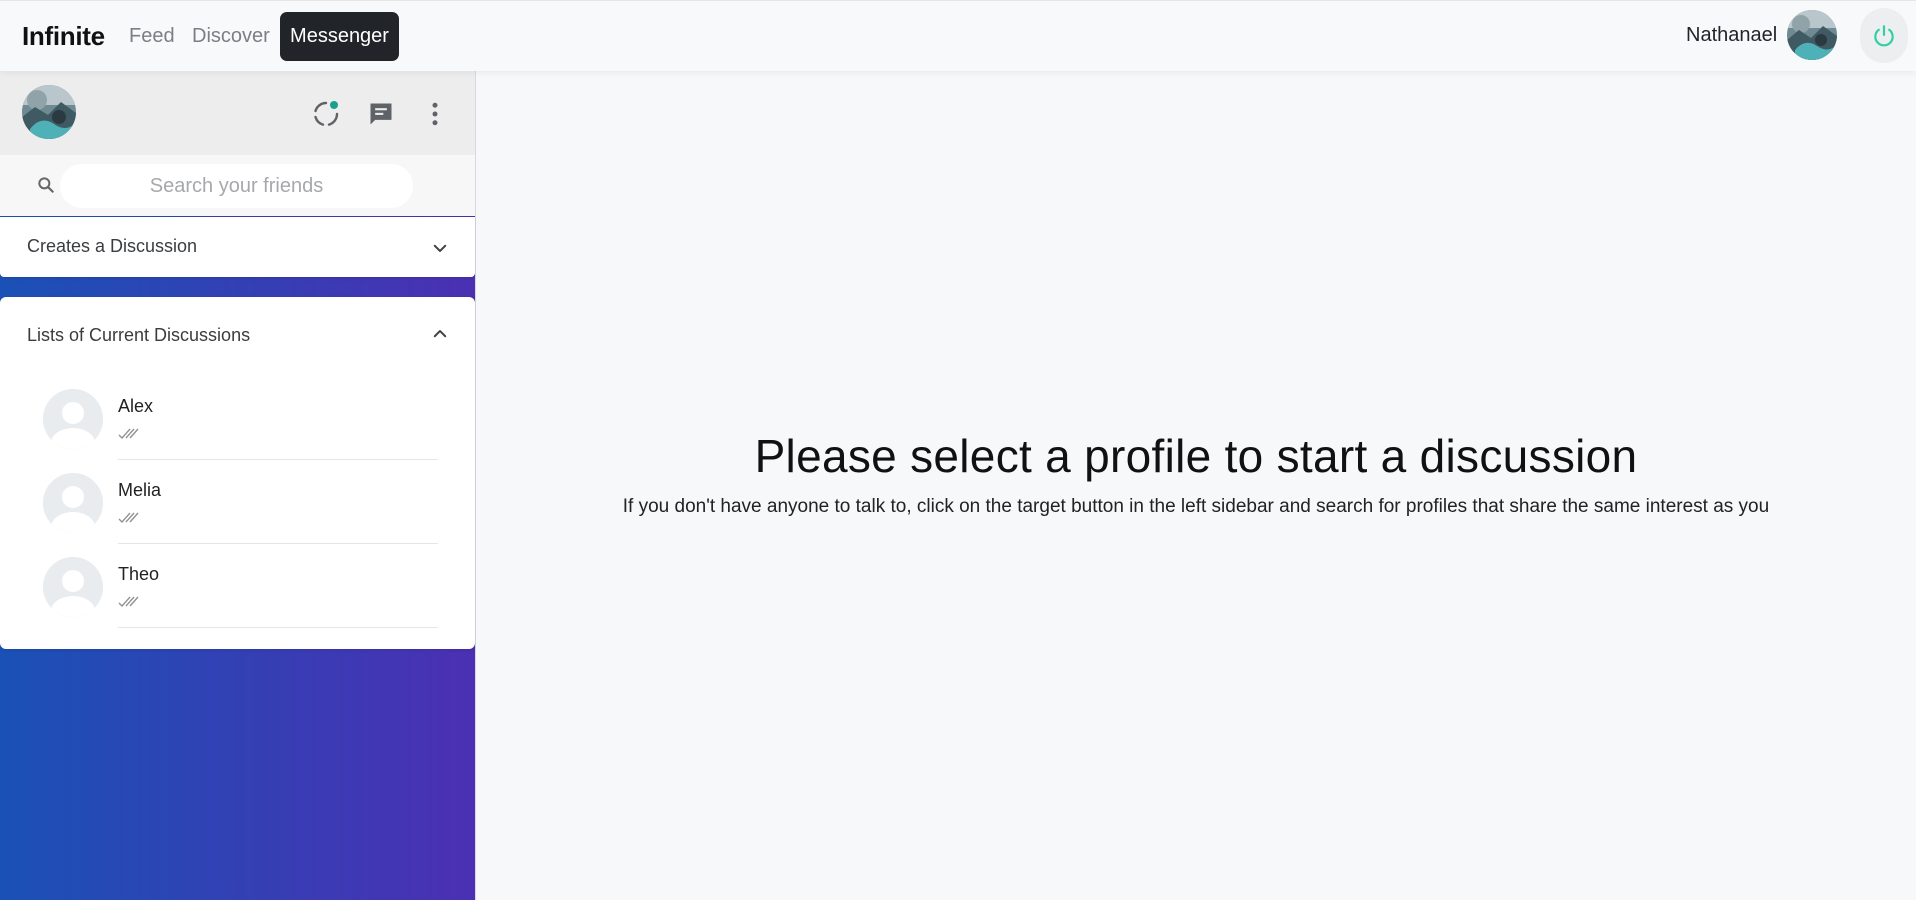 The image size is (1916, 900). I want to click on create-discussion-title: Creates a Discussion, so click(112, 246).